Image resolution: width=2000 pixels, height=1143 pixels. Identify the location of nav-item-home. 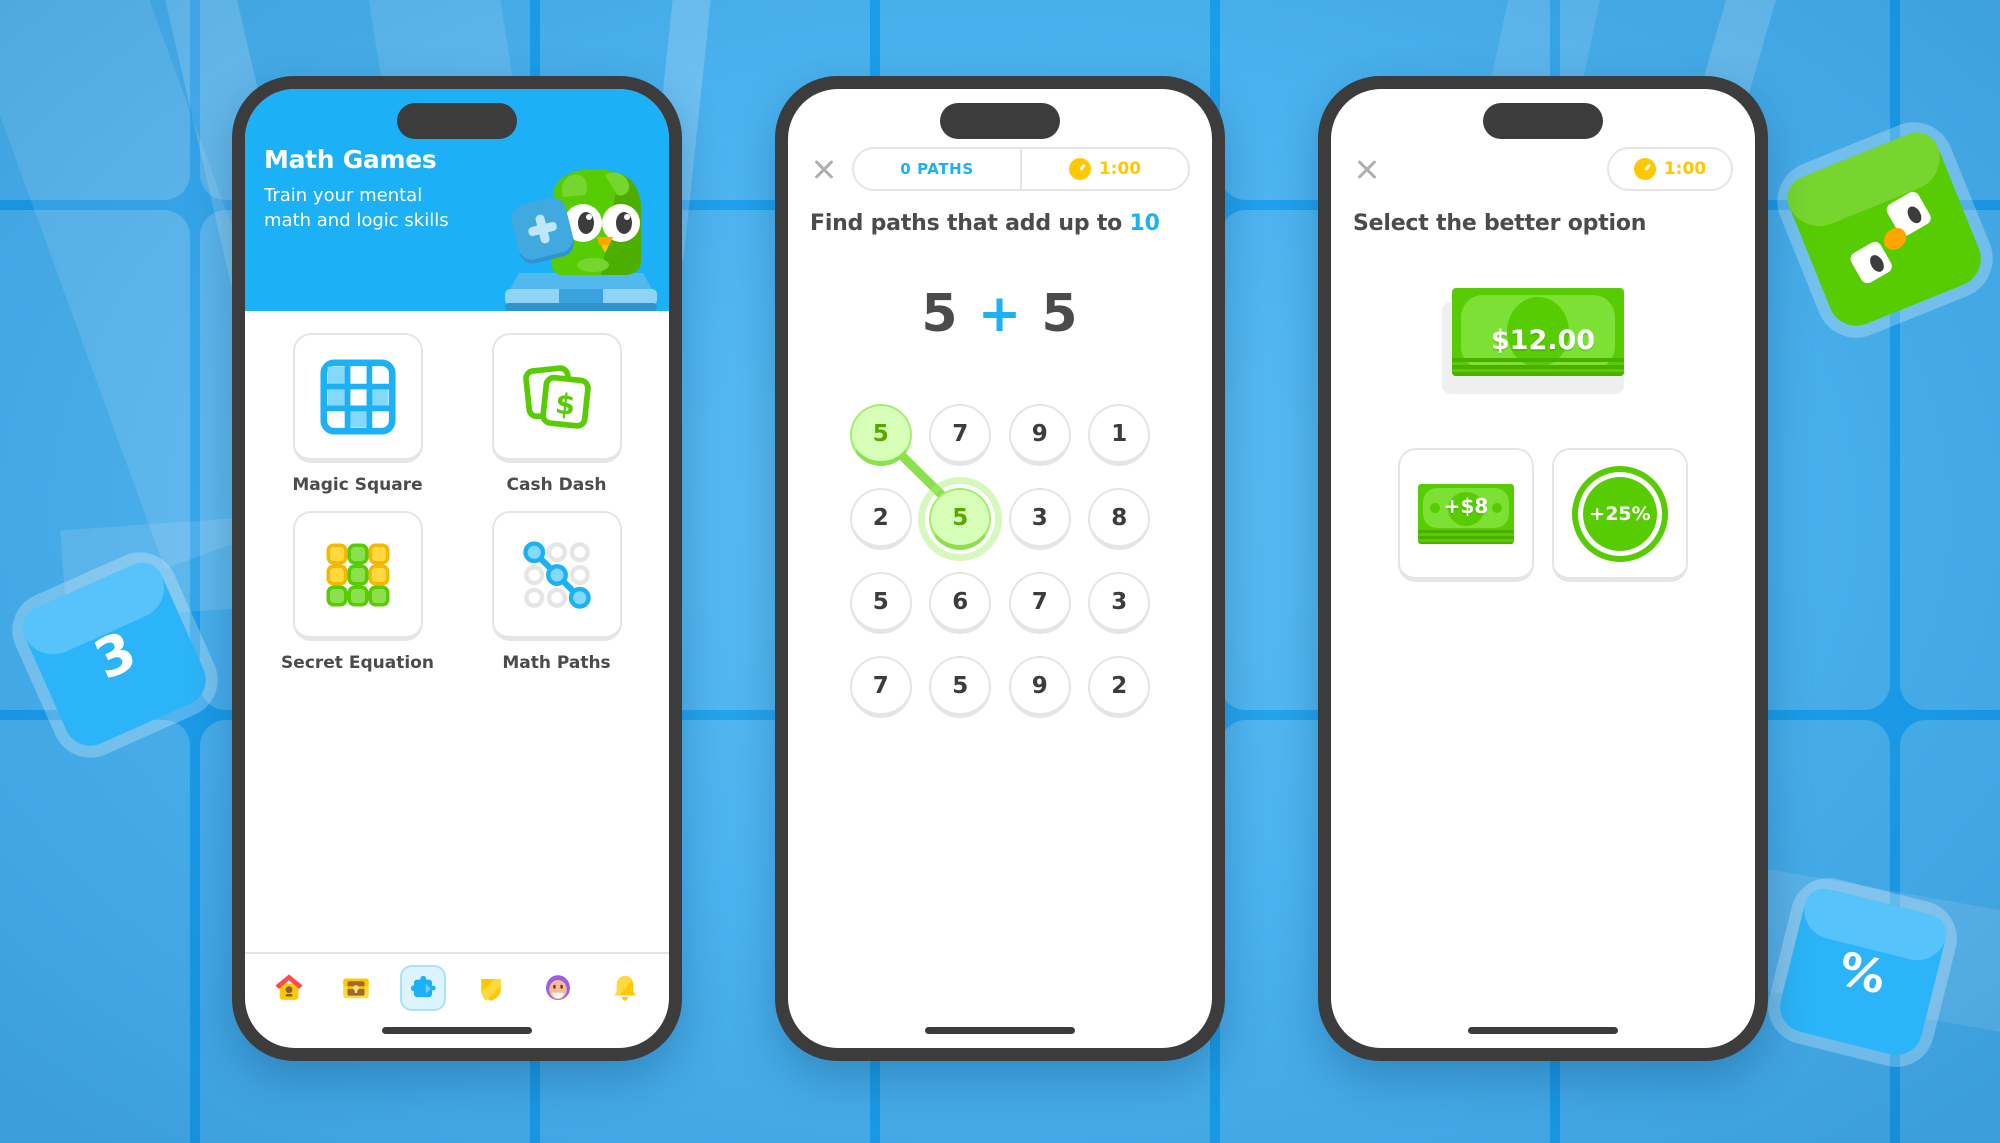
(289, 988).